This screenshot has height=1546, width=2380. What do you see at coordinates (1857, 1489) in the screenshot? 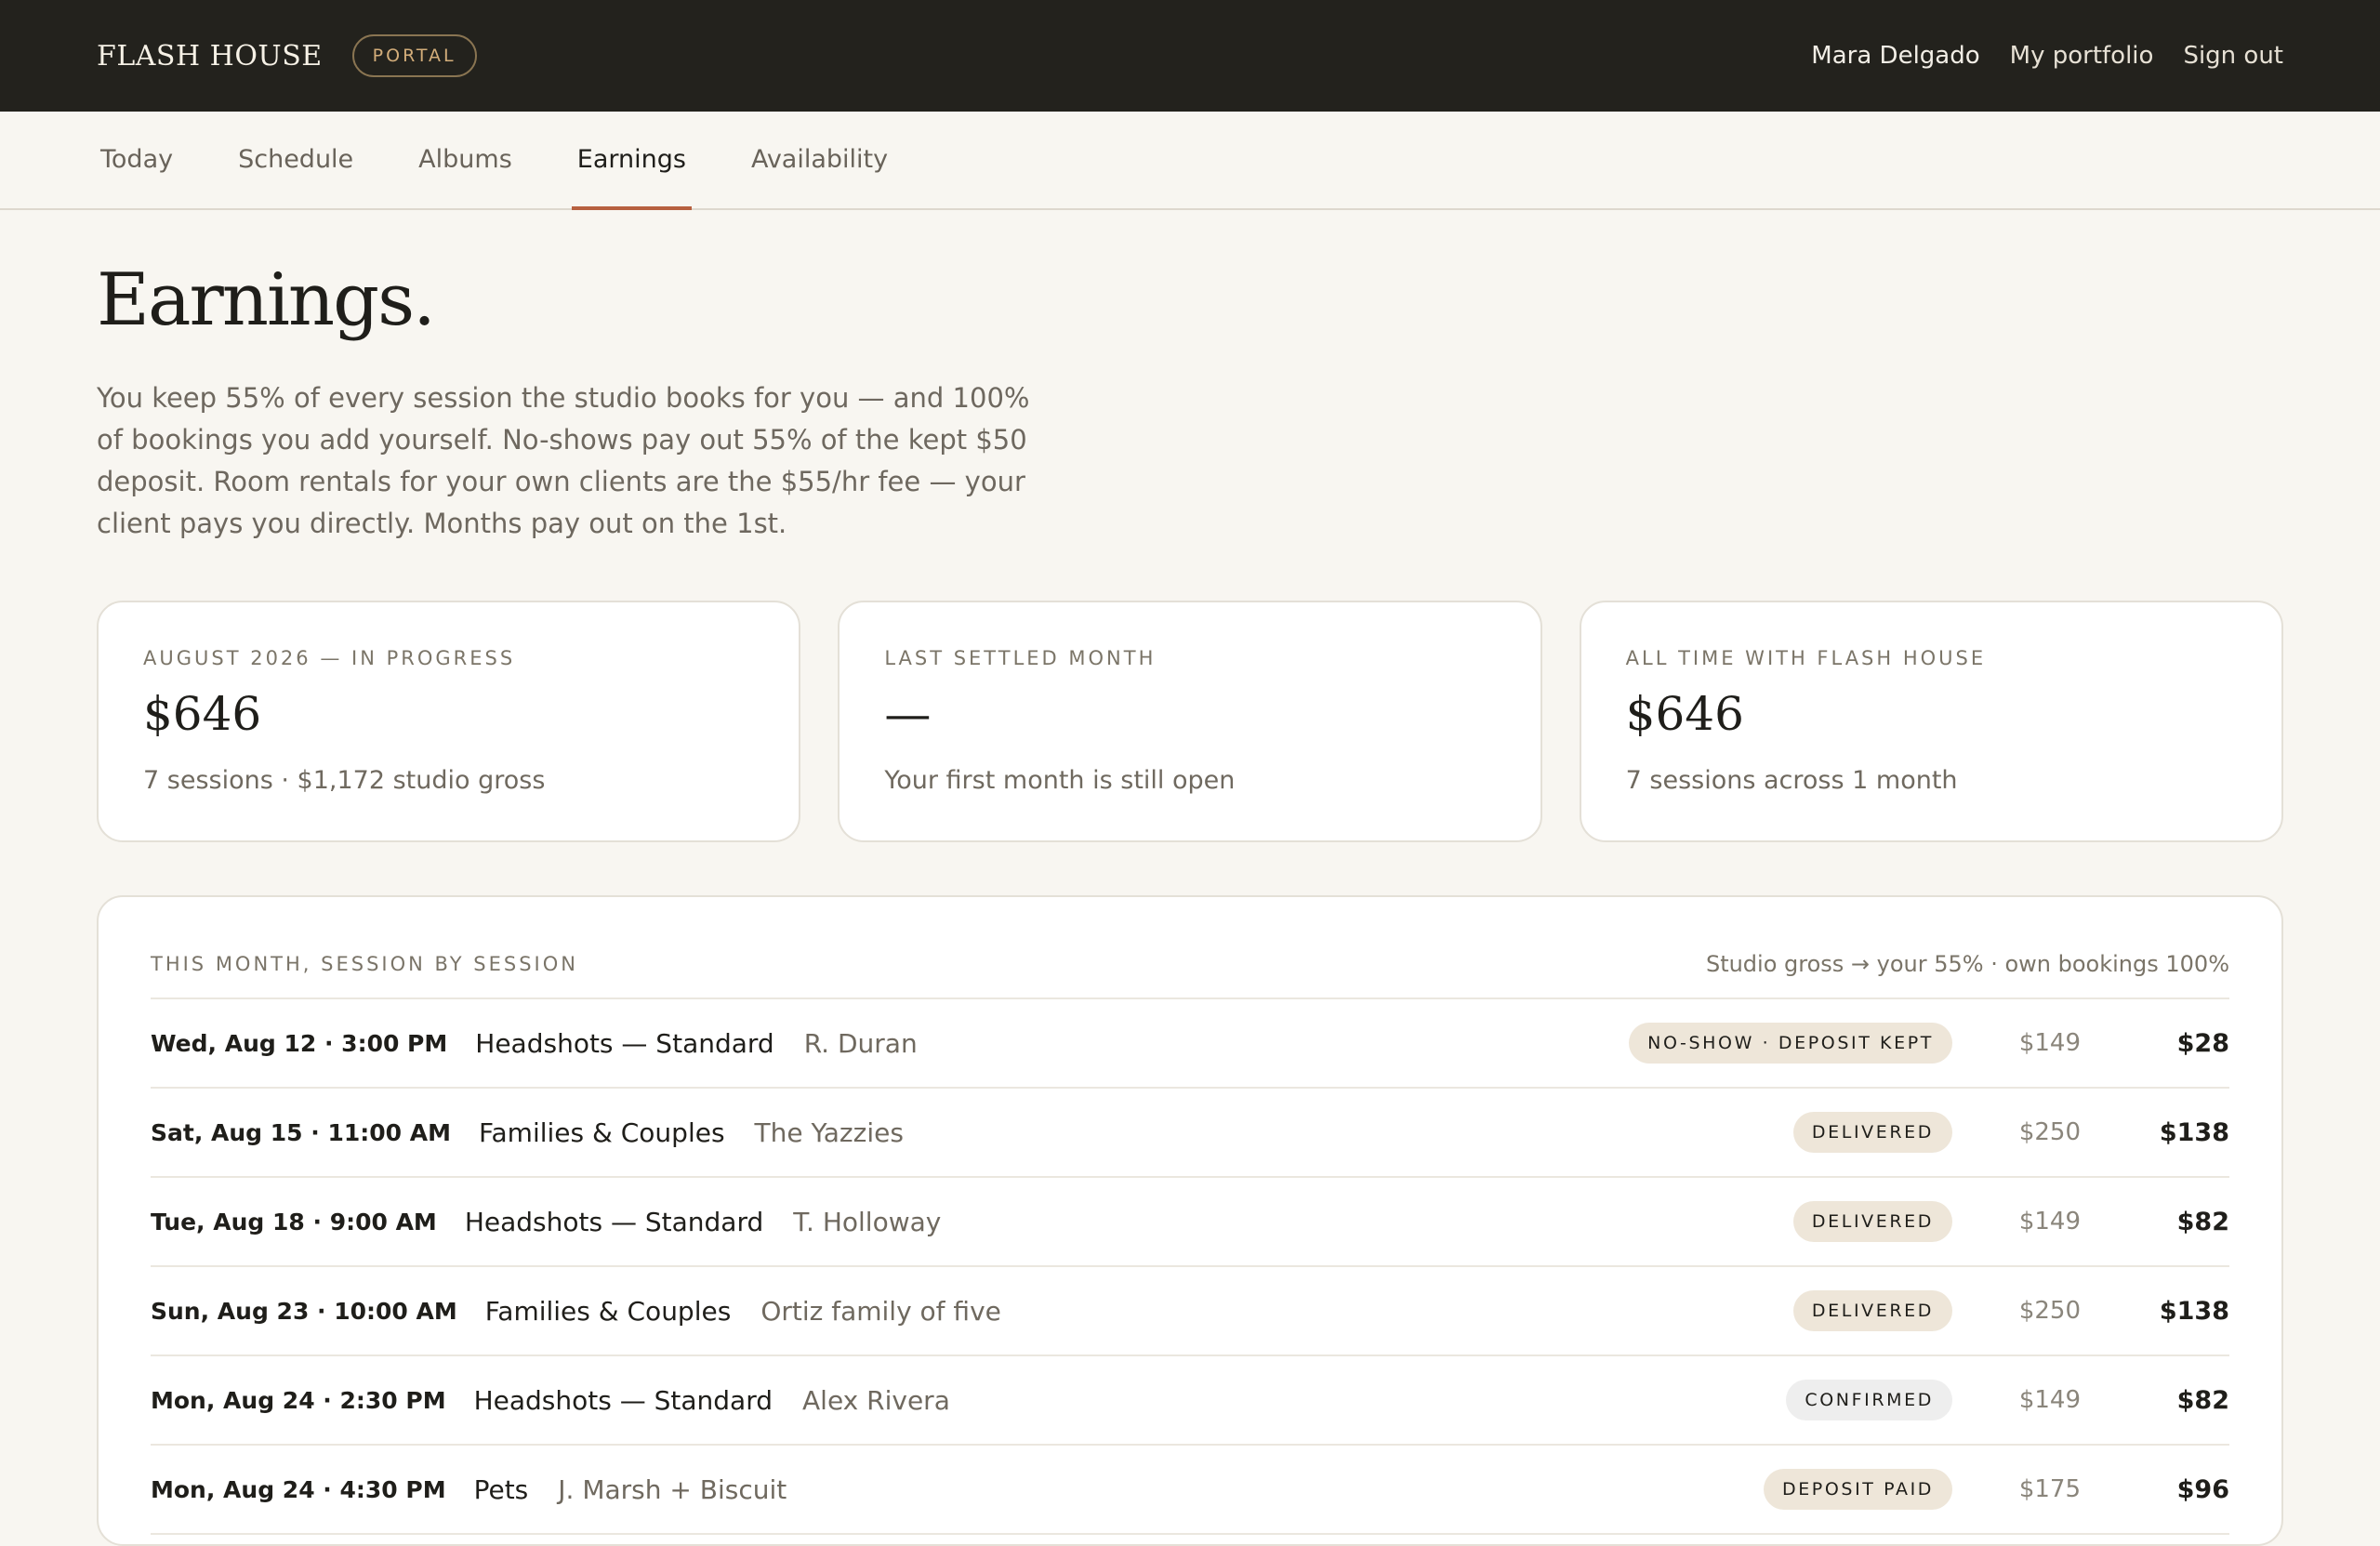
I see `status-badge: DEPOSIT PAID` at bounding box center [1857, 1489].